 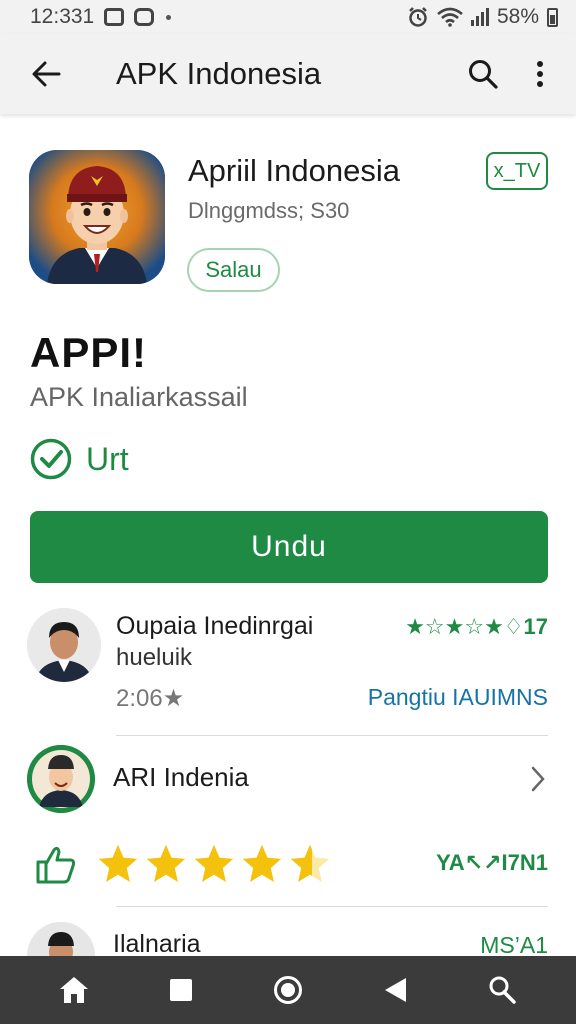 What do you see at coordinates (62, 16) in the screenshot?
I see `status-time: 12:331` at bounding box center [62, 16].